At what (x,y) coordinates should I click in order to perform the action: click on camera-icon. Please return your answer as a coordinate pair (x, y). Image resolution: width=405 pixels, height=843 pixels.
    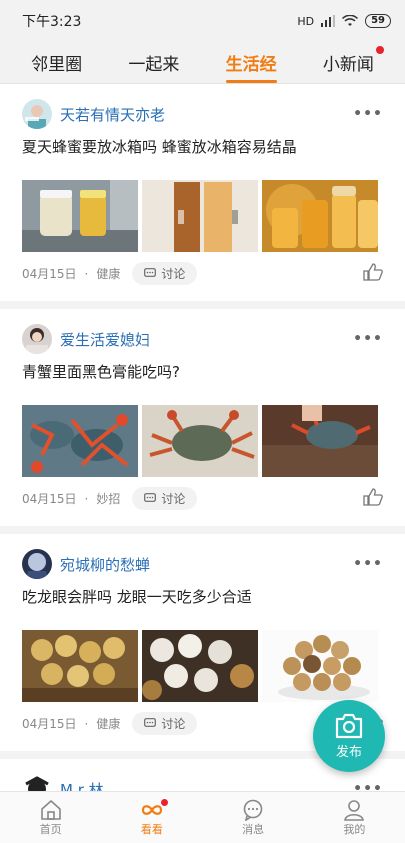
    Looking at the image, I should click on (349, 725).